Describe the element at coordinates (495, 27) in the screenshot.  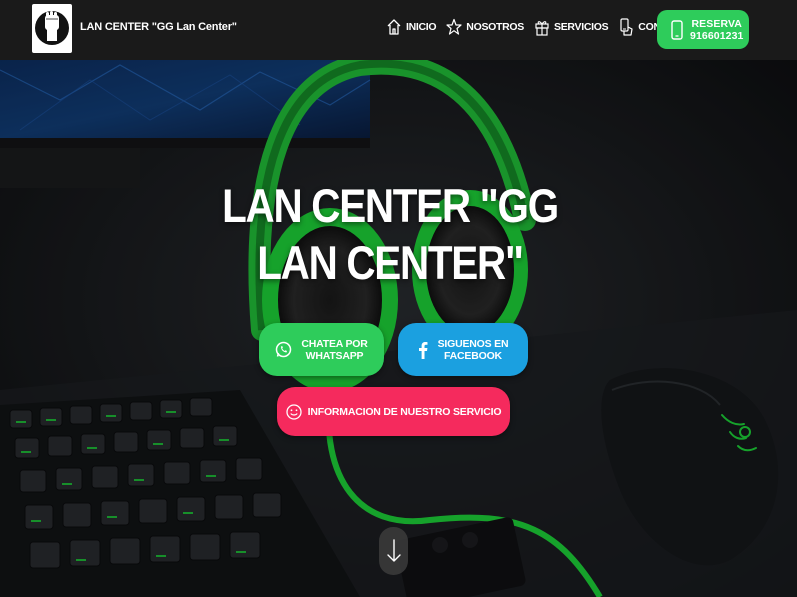
I see `nav-label-nosotros: NOSOTROS` at that location.